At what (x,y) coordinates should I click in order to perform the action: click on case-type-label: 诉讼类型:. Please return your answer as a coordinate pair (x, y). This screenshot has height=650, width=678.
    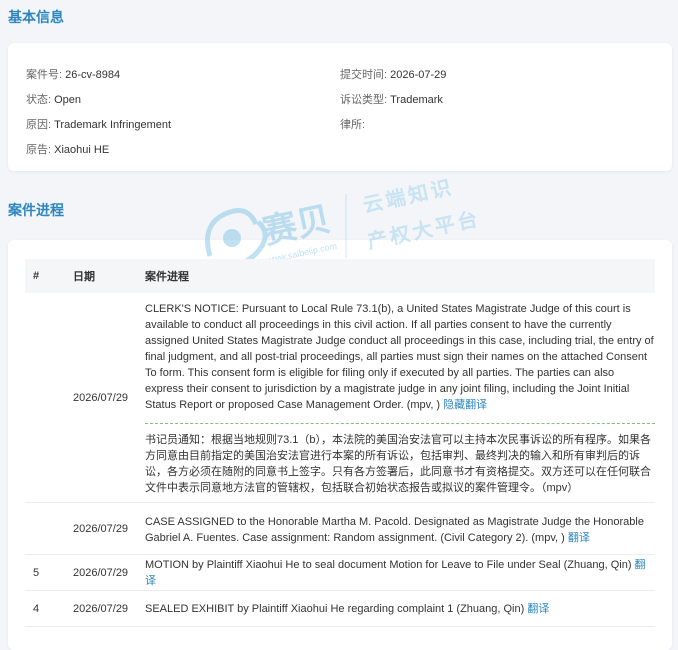
    Looking at the image, I should click on (364, 100).